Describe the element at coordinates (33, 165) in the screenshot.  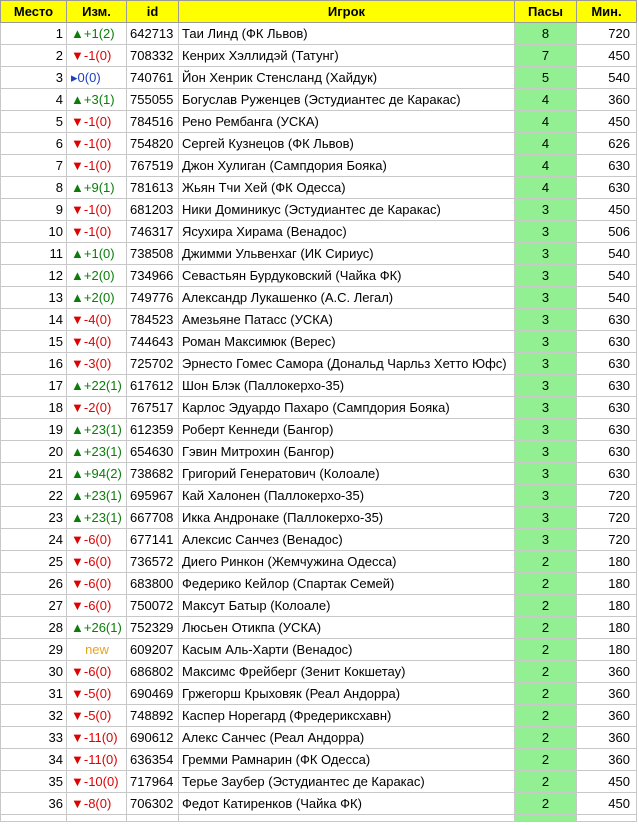
I see `cell-place: 7` at that location.